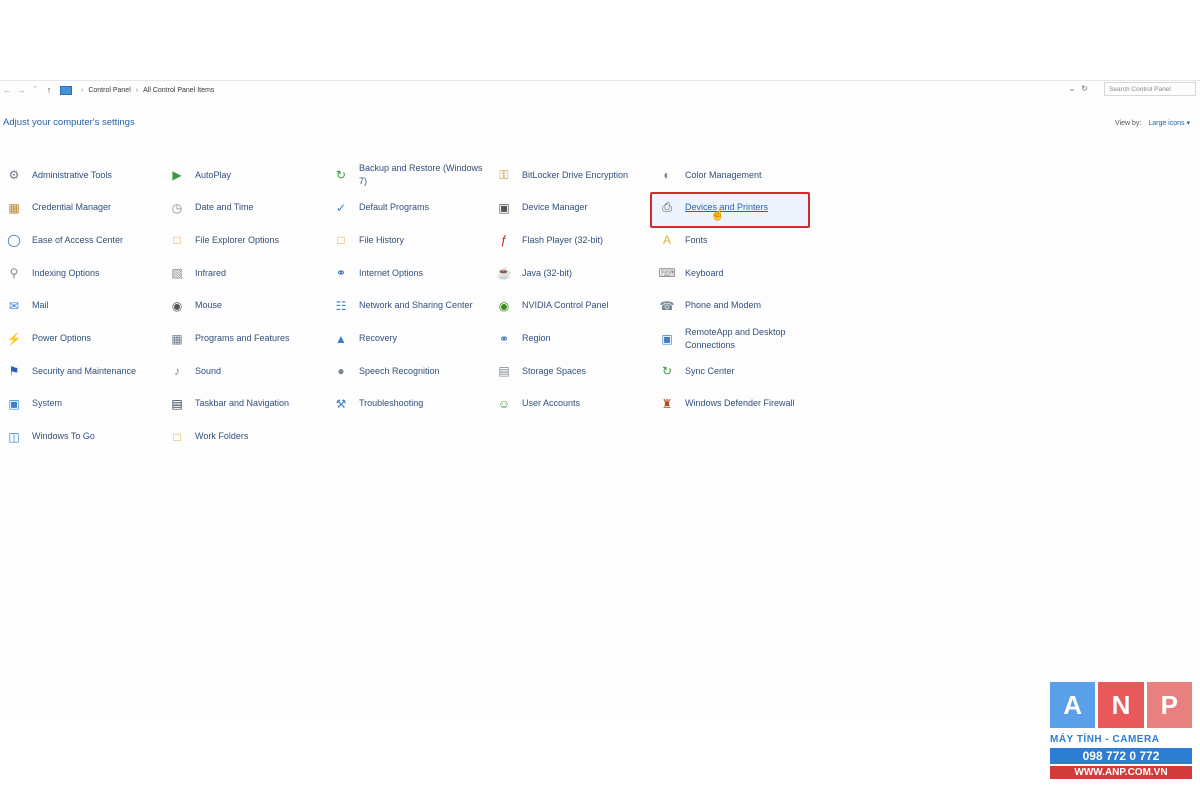 This screenshot has height=800, width=1200. I want to click on refresh-icon: ↻, so click(1084, 88).